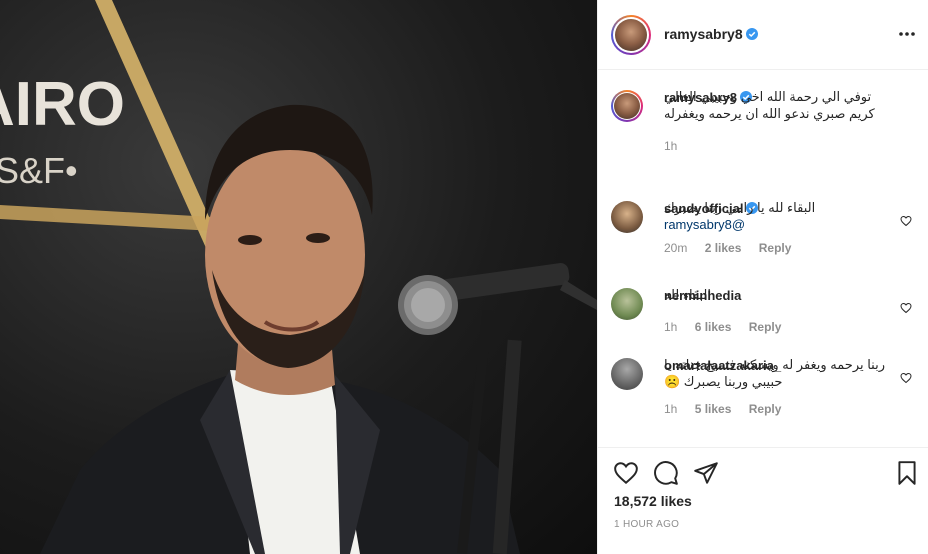 The height and width of the screenshot is (554, 928). Describe the element at coordinates (723, 248) in the screenshot. I see `comment-likes: 2 likes` at that location.